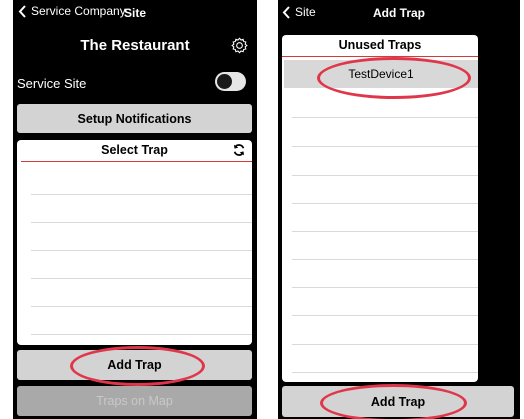 This screenshot has height=419, width=524. What do you see at coordinates (134, 118) in the screenshot?
I see `setup-notifications-button: Setup Notifications` at bounding box center [134, 118].